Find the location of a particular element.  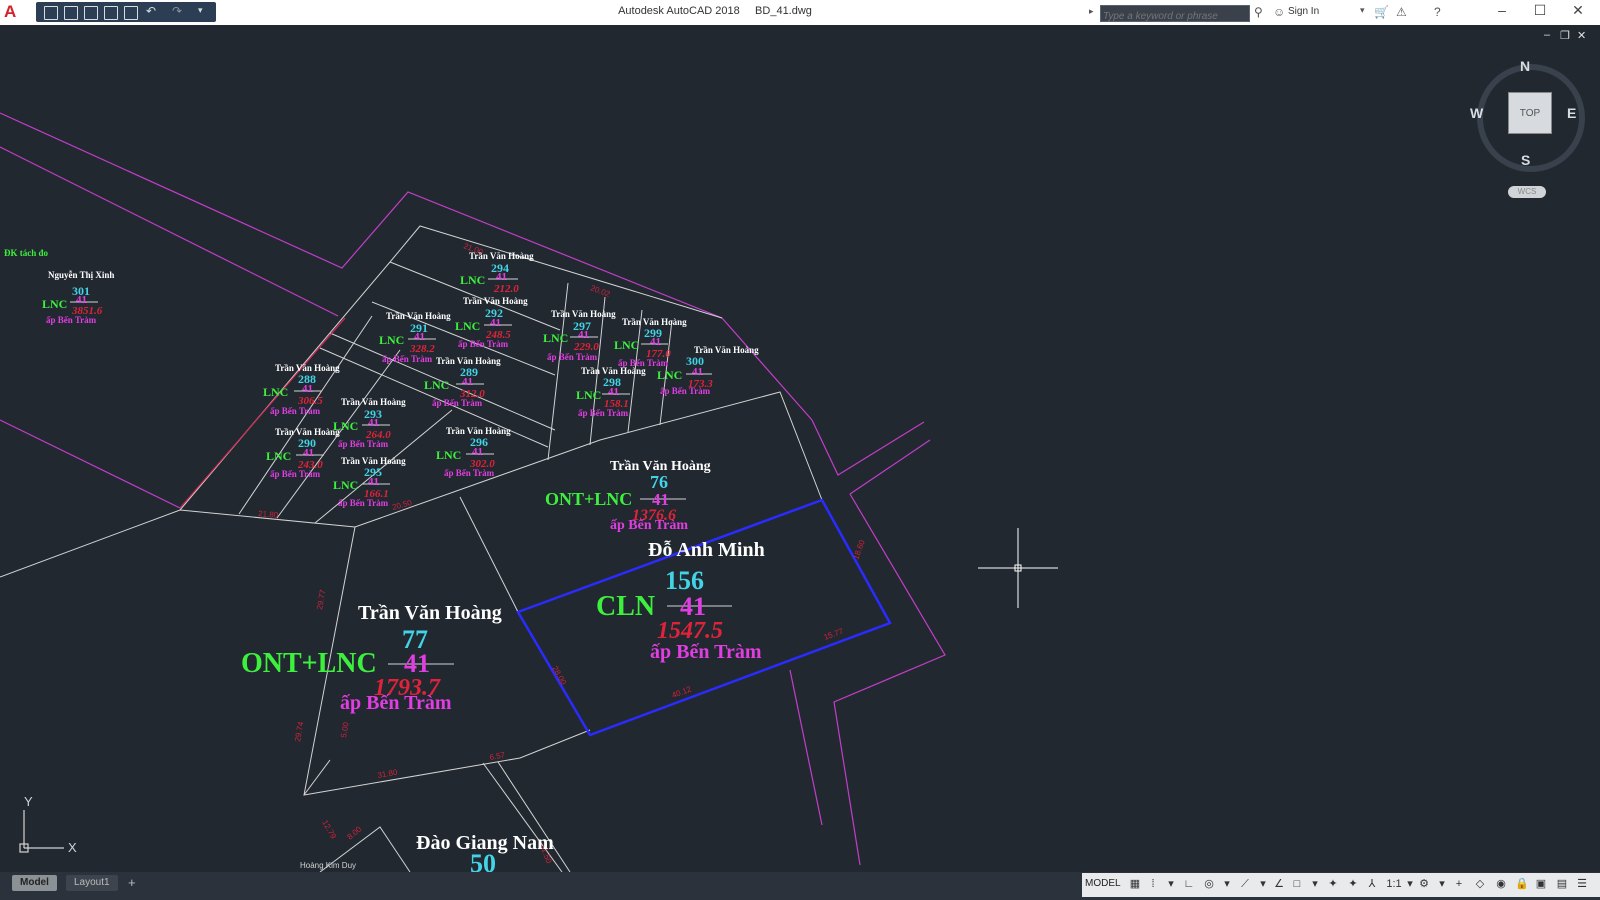

user-icon: ☺ is located at coordinates (1279, 12).